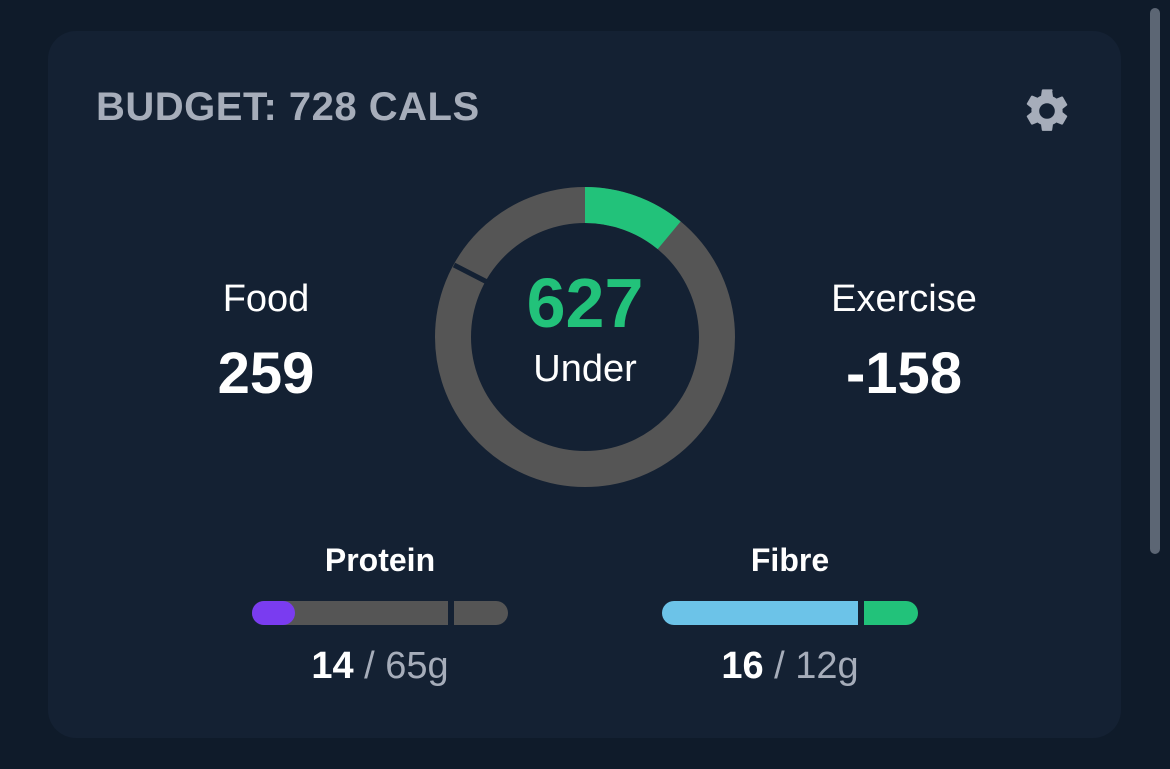  I want to click on protein-current: 14, so click(332, 666).